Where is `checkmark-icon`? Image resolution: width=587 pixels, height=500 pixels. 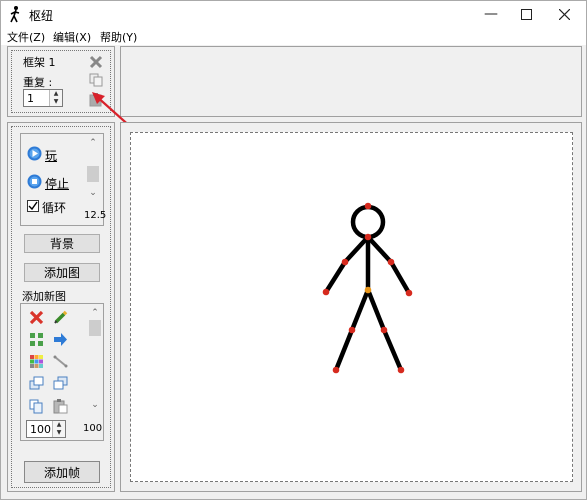
checkmark-icon is located at coordinates (33, 206).